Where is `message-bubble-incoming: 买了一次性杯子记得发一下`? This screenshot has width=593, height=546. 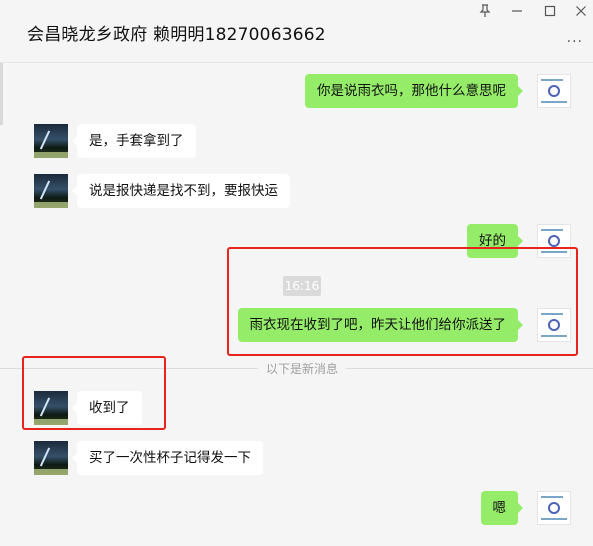
message-bubble-incoming: 买了一次性杯子记得发一下 is located at coordinates (167, 458).